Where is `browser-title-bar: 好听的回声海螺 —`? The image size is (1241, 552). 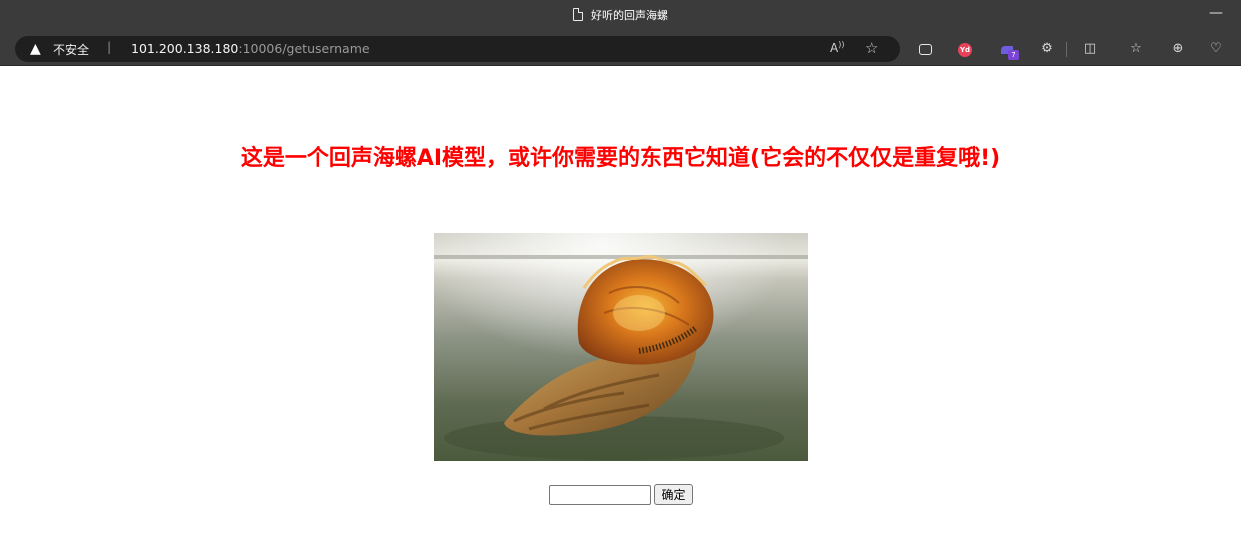 browser-title-bar: 好听的回声海螺 — is located at coordinates (620, 16).